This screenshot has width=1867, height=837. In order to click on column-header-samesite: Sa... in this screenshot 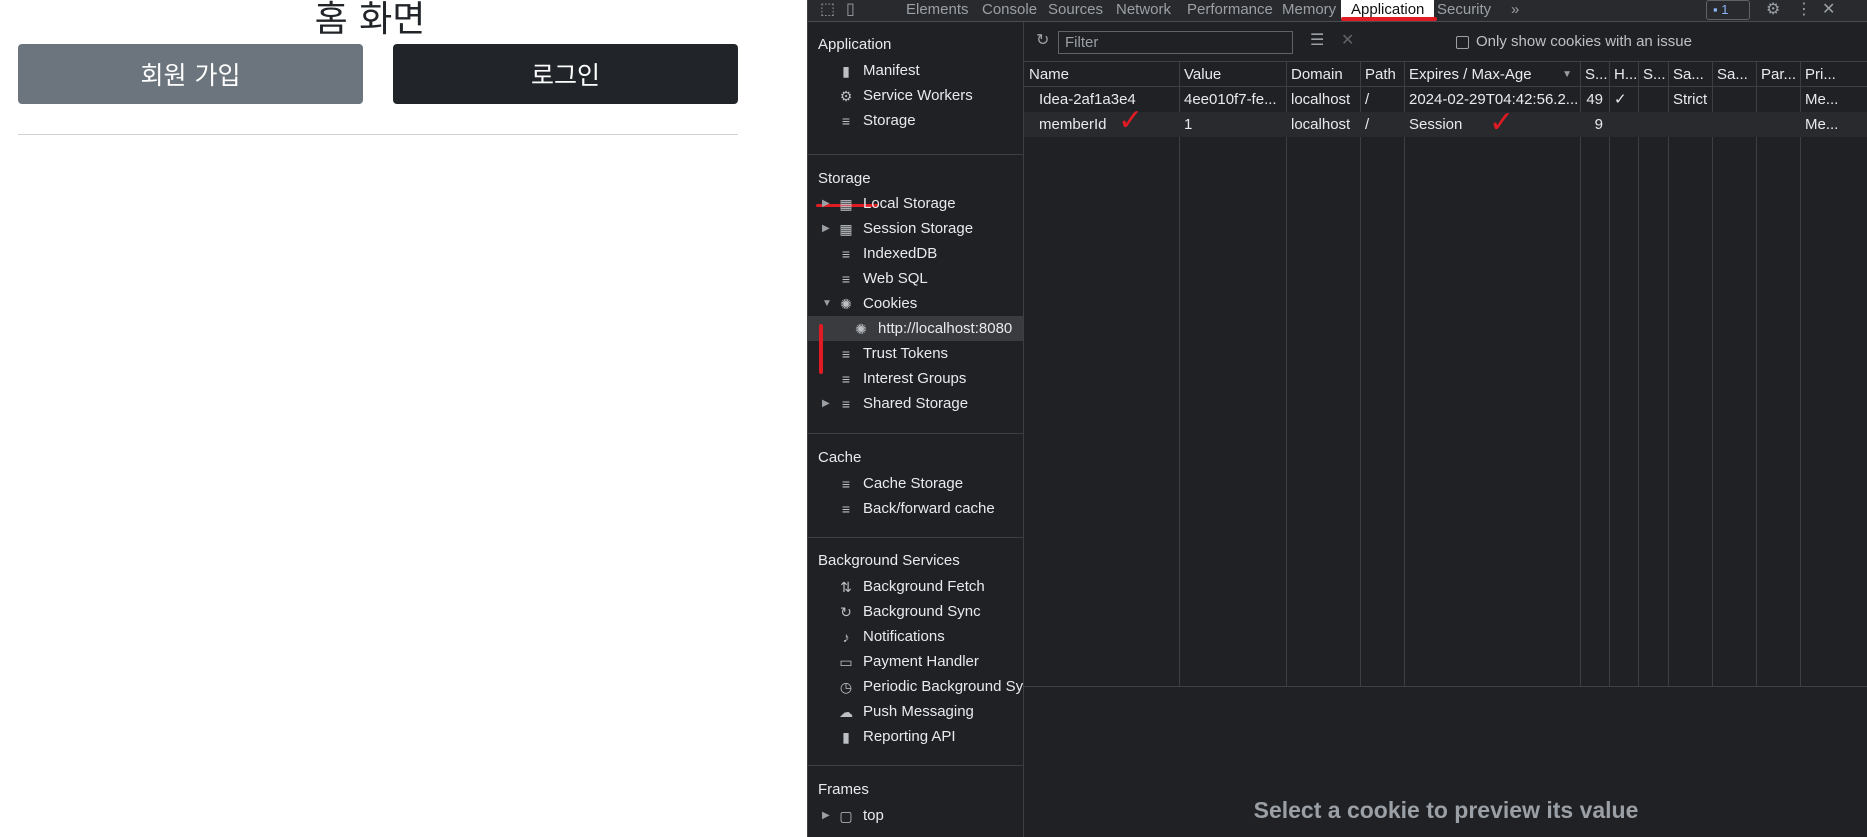, I will do `click(1690, 74)`.